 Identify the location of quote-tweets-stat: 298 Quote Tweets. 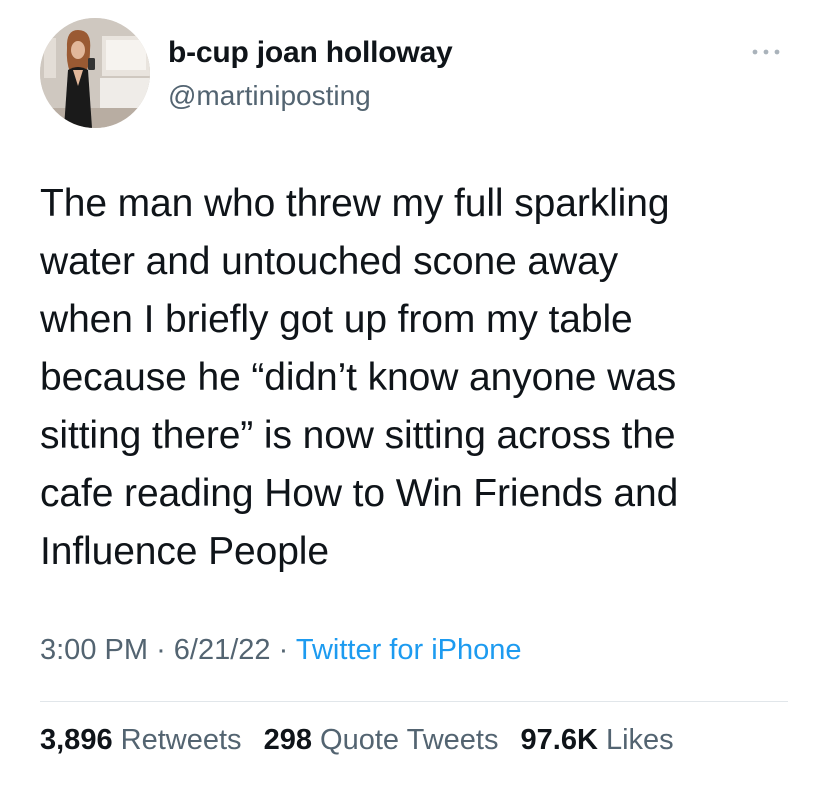
(381, 740).